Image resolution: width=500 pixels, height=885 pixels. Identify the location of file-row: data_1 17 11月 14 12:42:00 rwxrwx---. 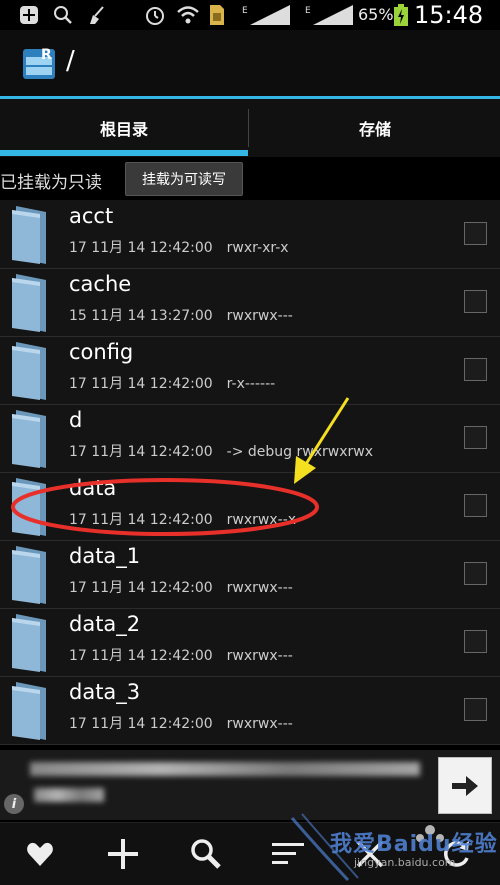
(250, 574).